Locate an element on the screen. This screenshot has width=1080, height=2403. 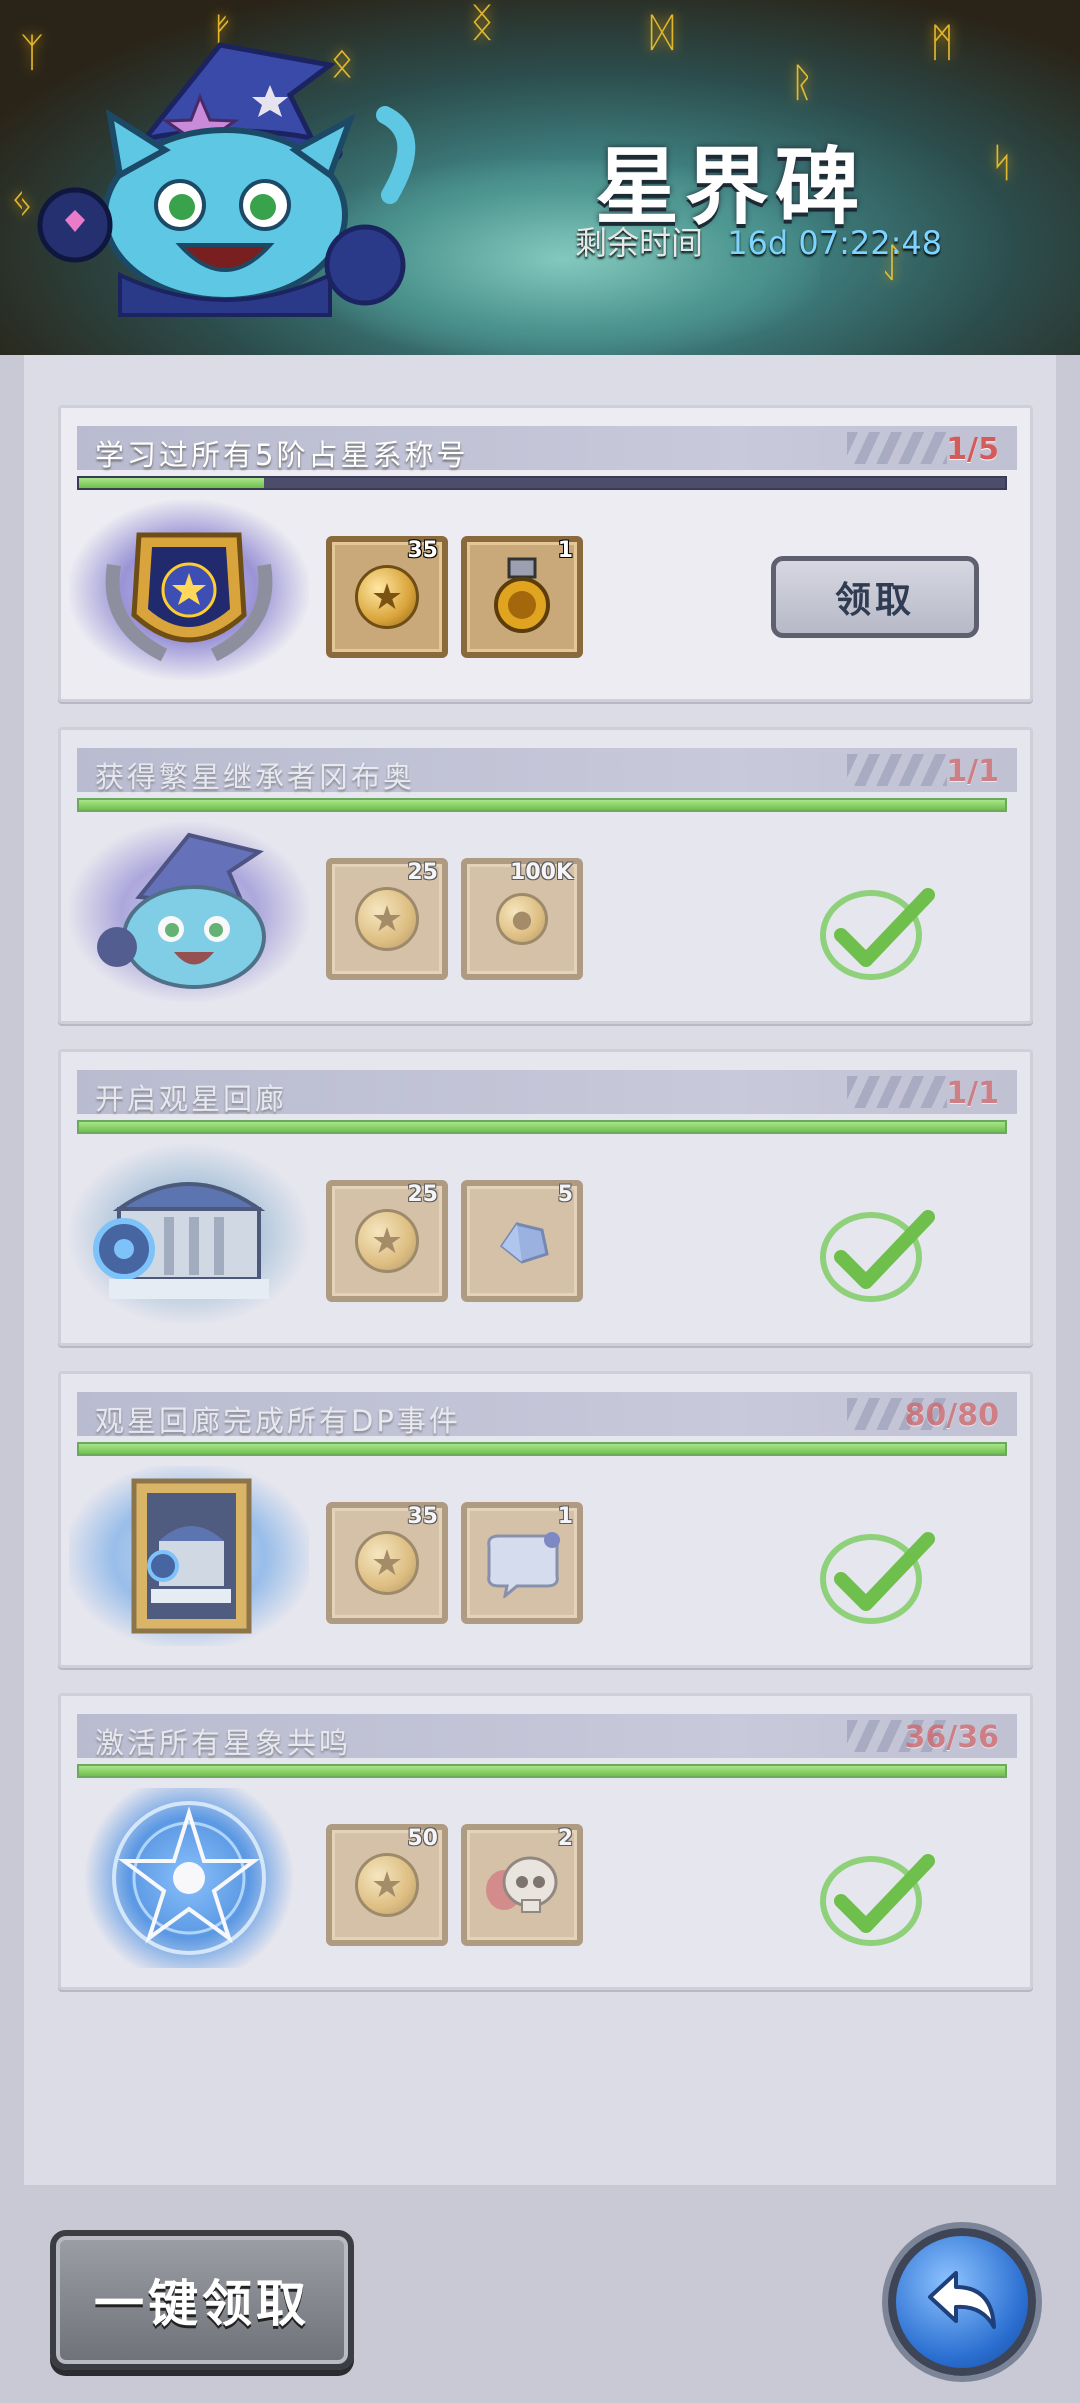
task-header: 学习过所有5阶占星系称号 1/5 is located at coordinates (547, 449).